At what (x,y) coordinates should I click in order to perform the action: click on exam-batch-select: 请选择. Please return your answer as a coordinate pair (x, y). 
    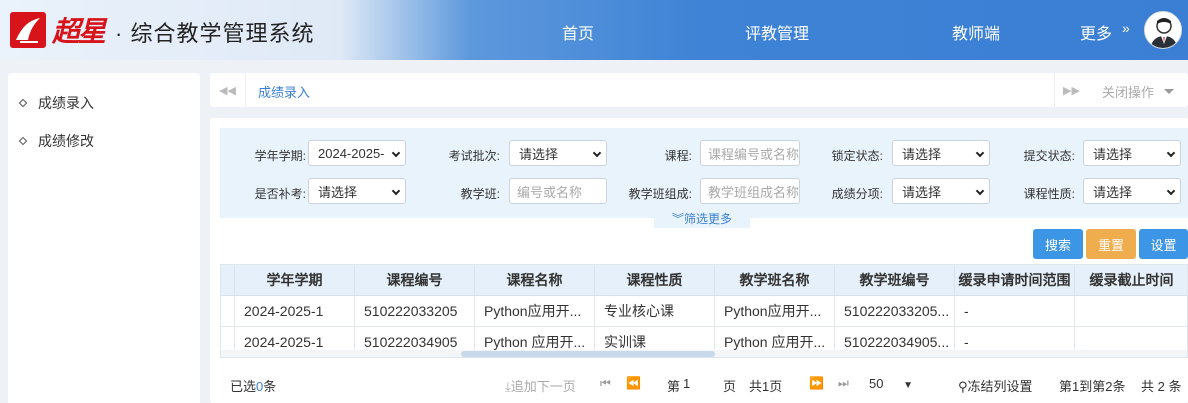
    Looking at the image, I should click on (558, 153).